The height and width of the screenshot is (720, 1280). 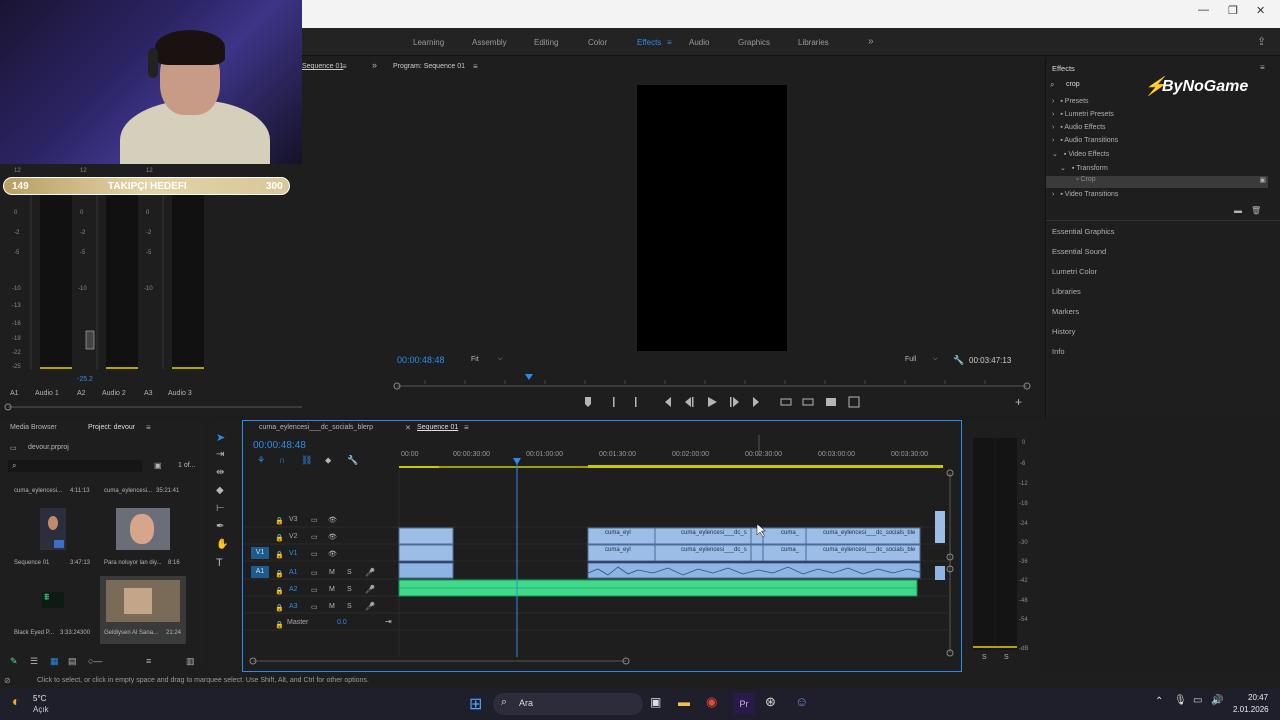 What do you see at coordinates (1159, 701) in the screenshot?
I see `chevron-up-icon: ⌃` at bounding box center [1159, 701].